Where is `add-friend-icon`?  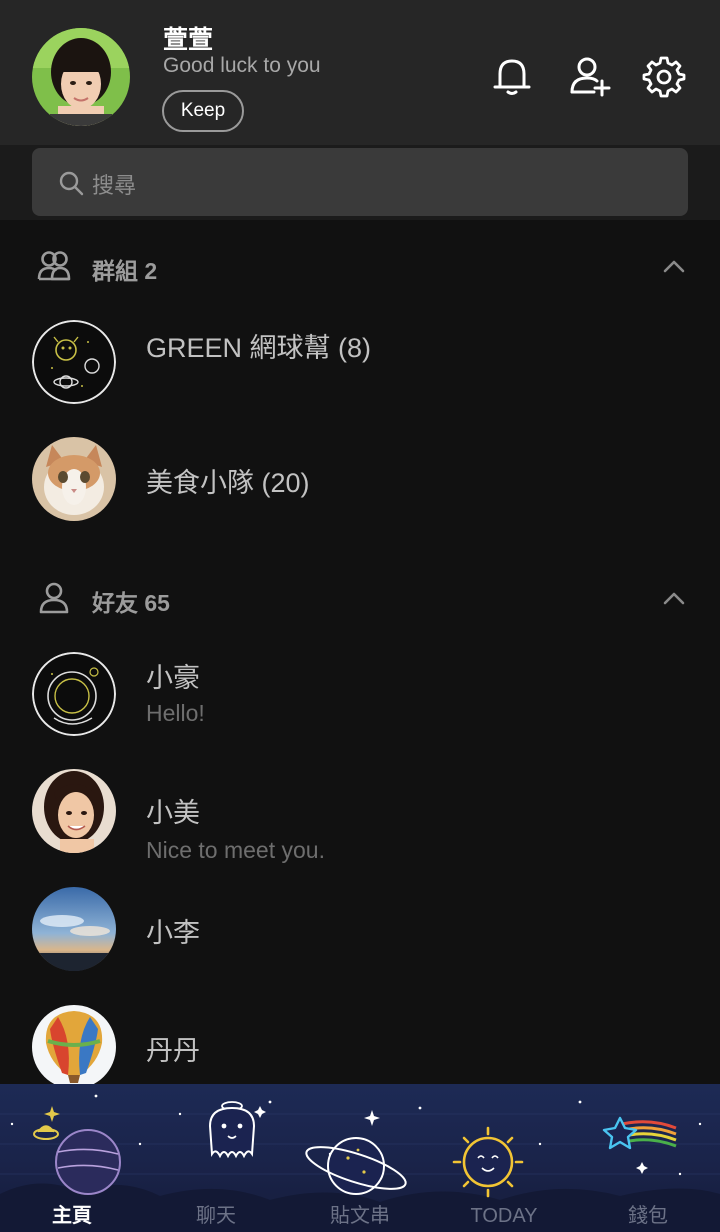
add-friend-icon is located at coordinates (590, 76).